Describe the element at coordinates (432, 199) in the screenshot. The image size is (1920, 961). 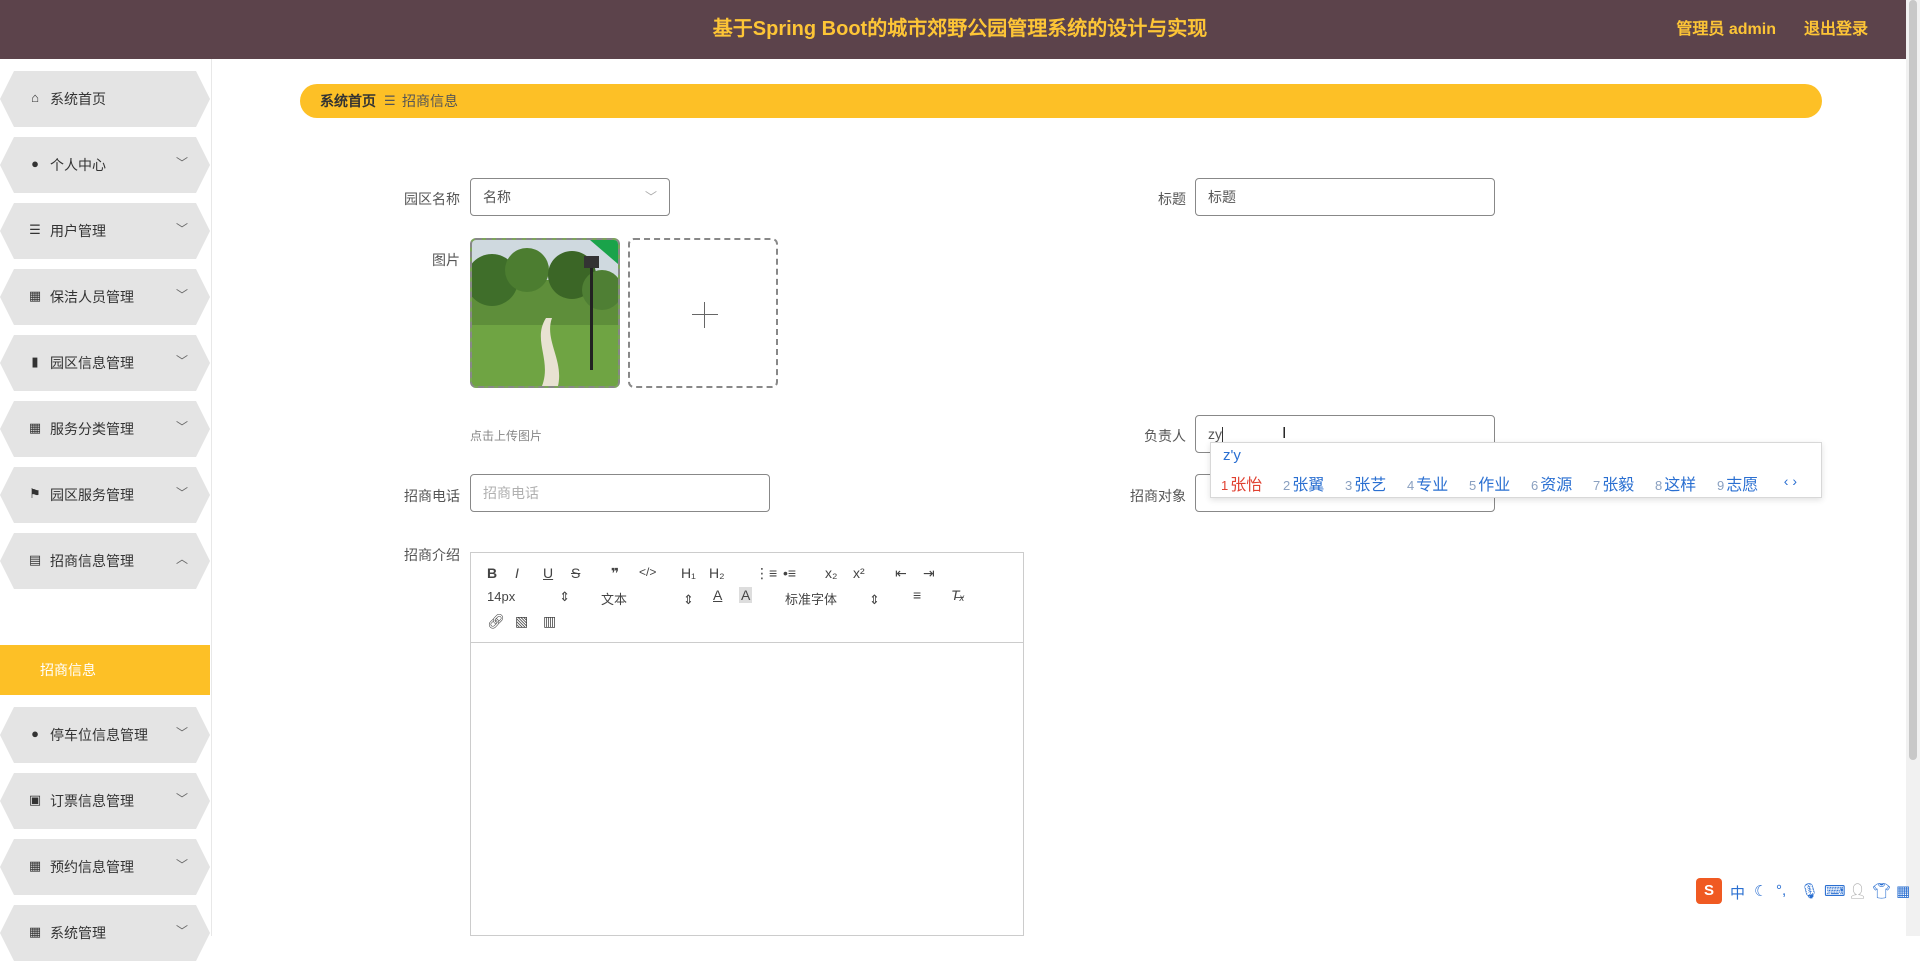
I see `park-name-label: 园区名称` at that location.